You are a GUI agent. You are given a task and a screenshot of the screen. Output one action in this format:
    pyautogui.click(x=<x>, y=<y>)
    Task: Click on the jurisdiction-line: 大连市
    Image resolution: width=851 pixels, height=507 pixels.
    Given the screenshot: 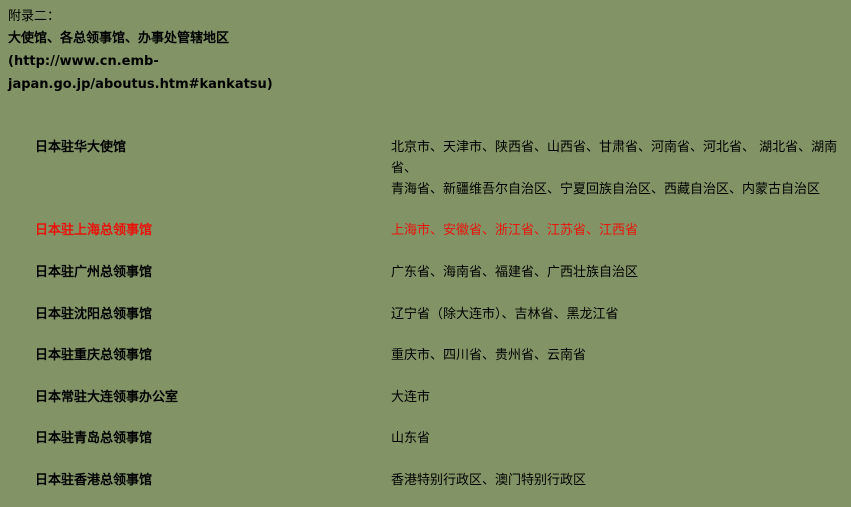 What is the action you would take?
    pyautogui.click(x=411, y=397)
    